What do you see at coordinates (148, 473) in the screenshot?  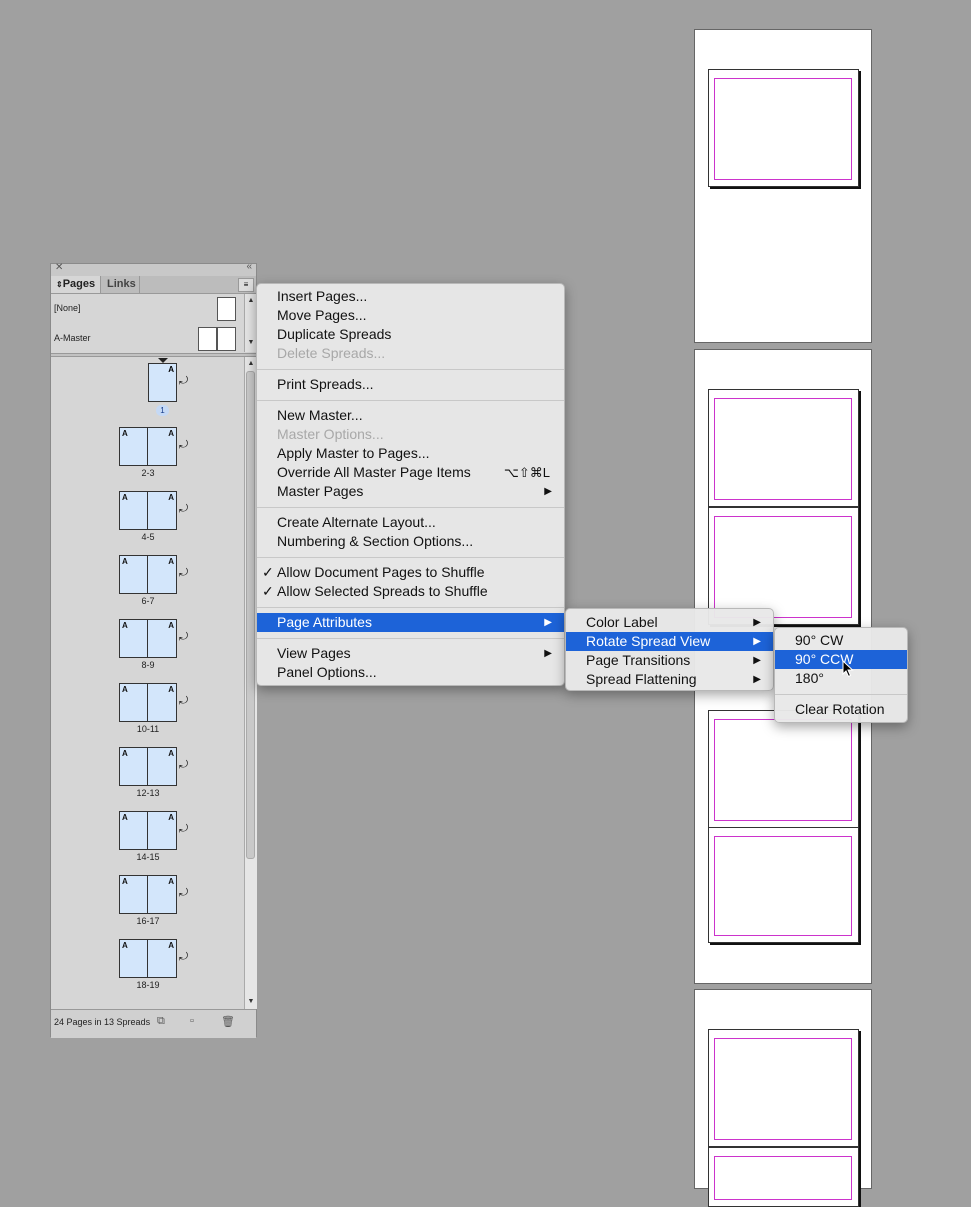 I see `spread-number: 2-3` at bounding box center [148, 473].